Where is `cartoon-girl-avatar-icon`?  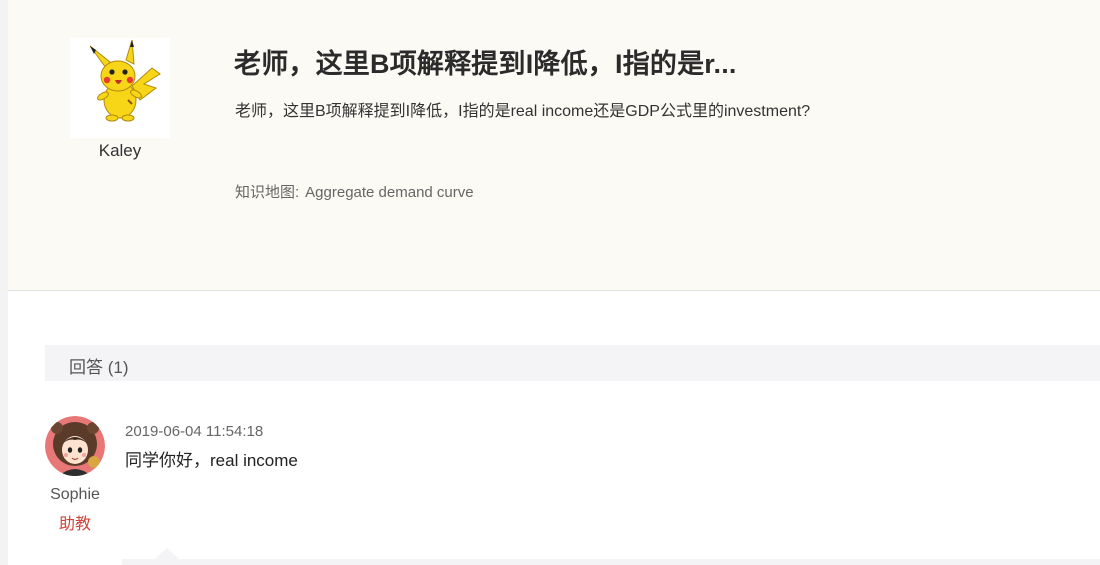
cartoon-girl-avatar-icon is located at coordinates (75, 446).